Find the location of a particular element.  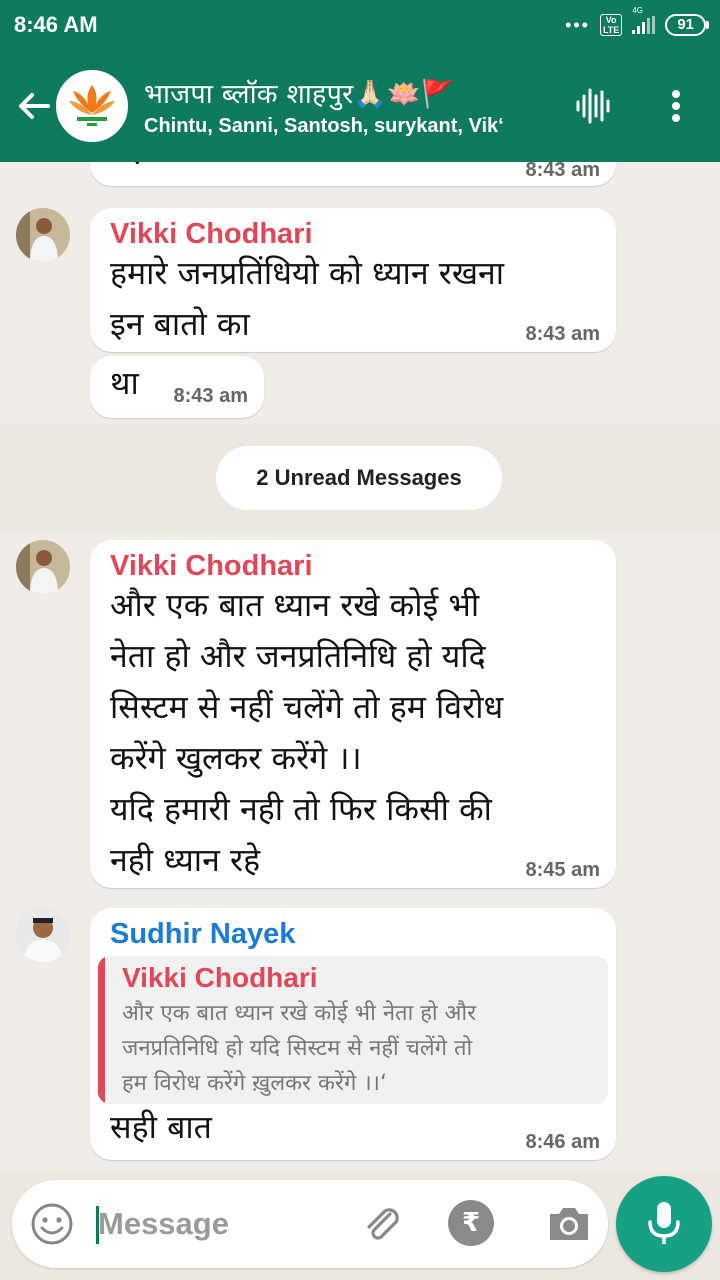

camera-icon is located at coordinates (569, 1224).